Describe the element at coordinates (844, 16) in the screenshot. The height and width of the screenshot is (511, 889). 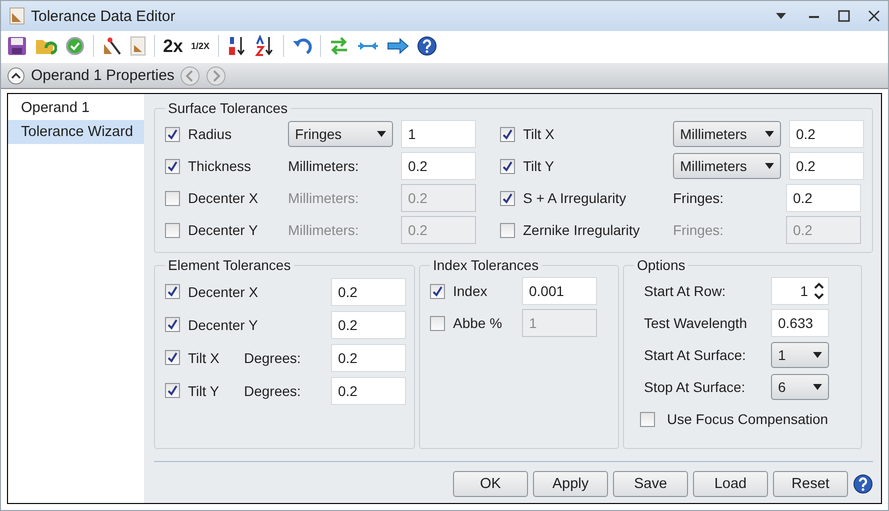
I see `maximize-icon` at that location.